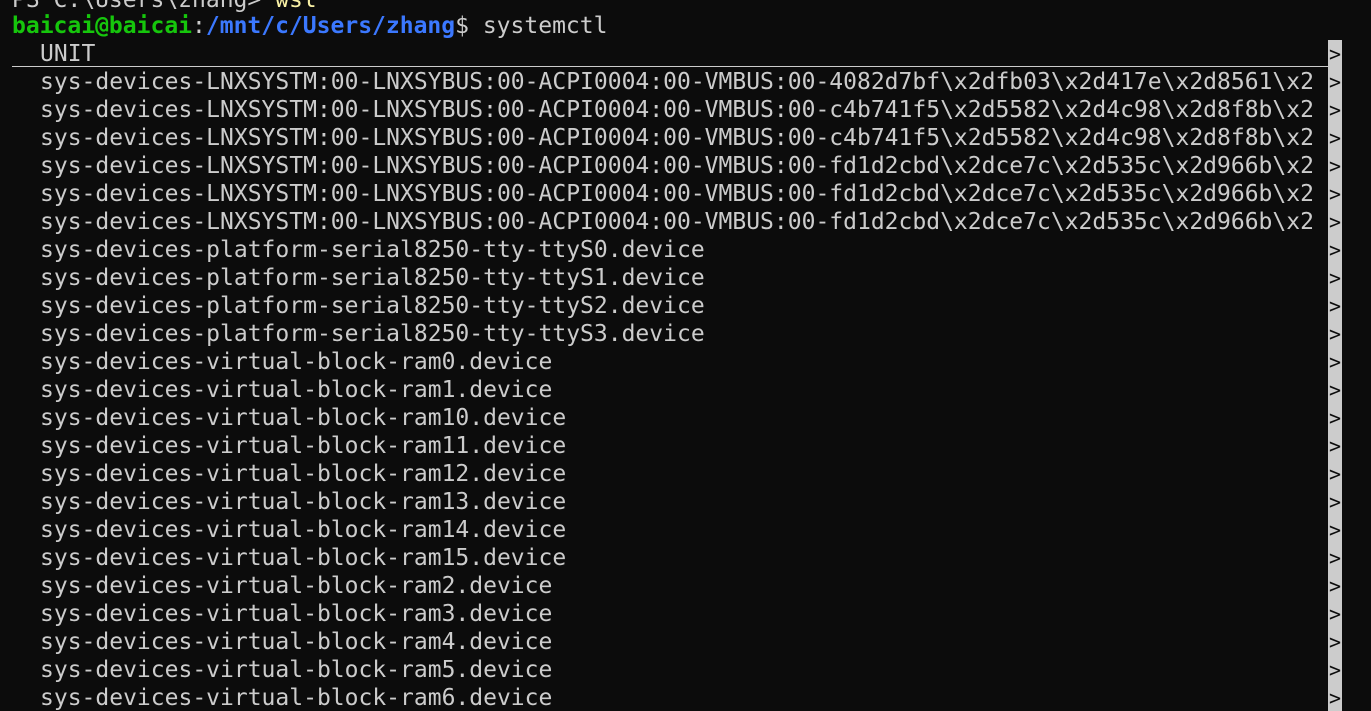 The image size is (1371, 711). Describe the element at coordinates (670, 446) in the screenshot. I see `unit-row: sys-devices-virtual-block-ram11.device` at that location.